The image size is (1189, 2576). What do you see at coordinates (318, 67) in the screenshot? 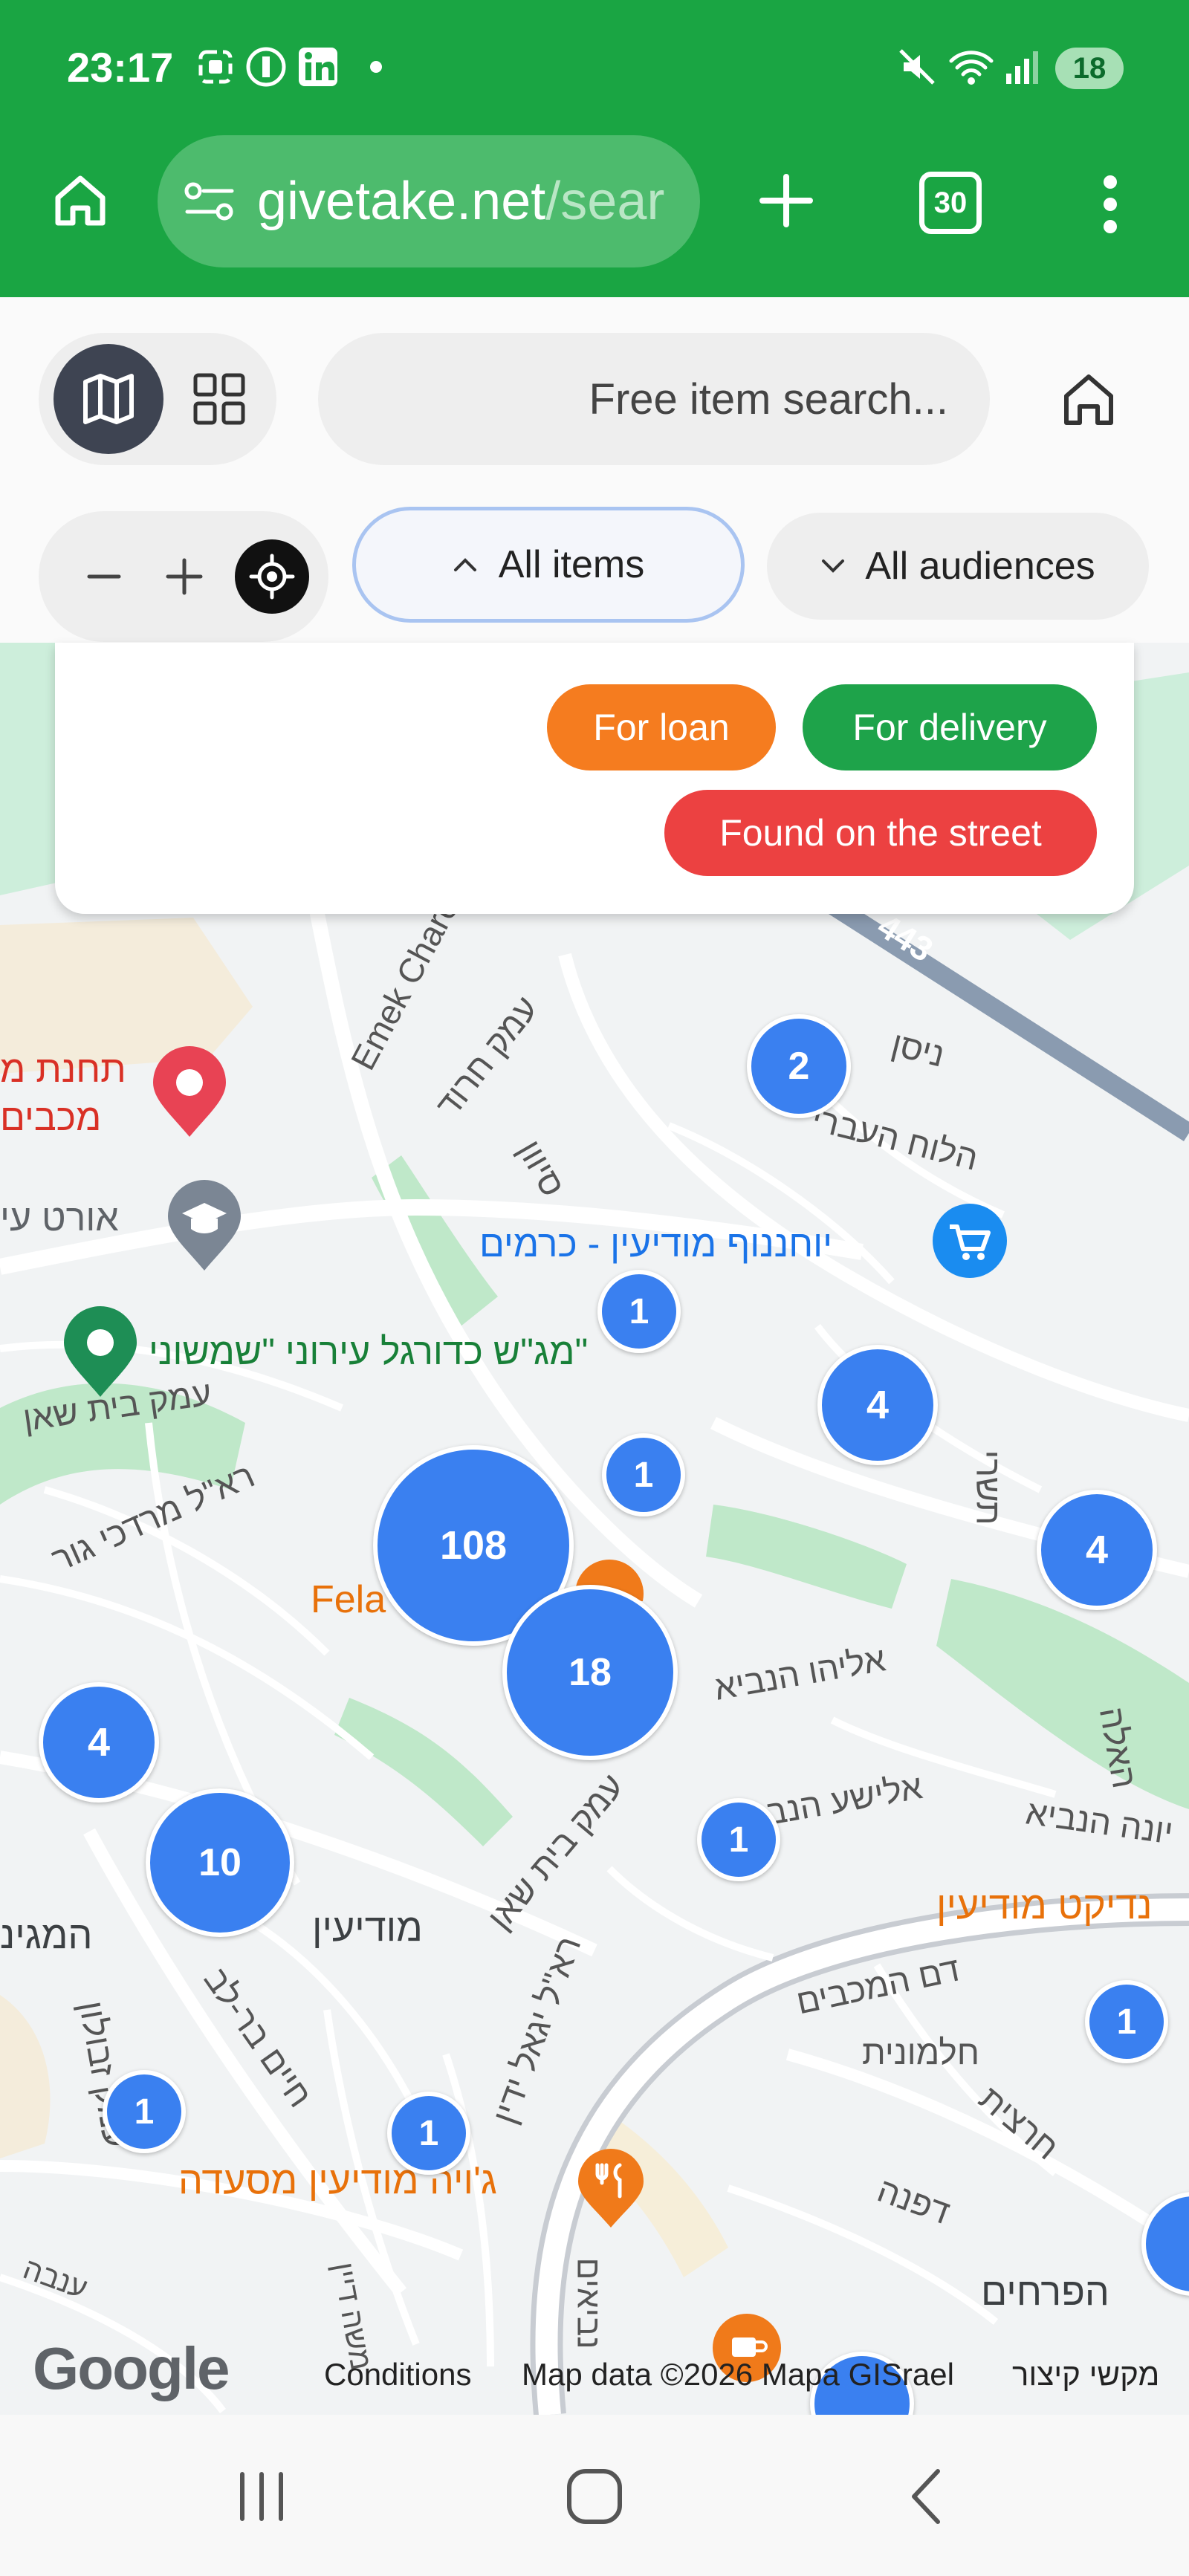
I see `linkedin-icon` at bounding box center [318, 67].